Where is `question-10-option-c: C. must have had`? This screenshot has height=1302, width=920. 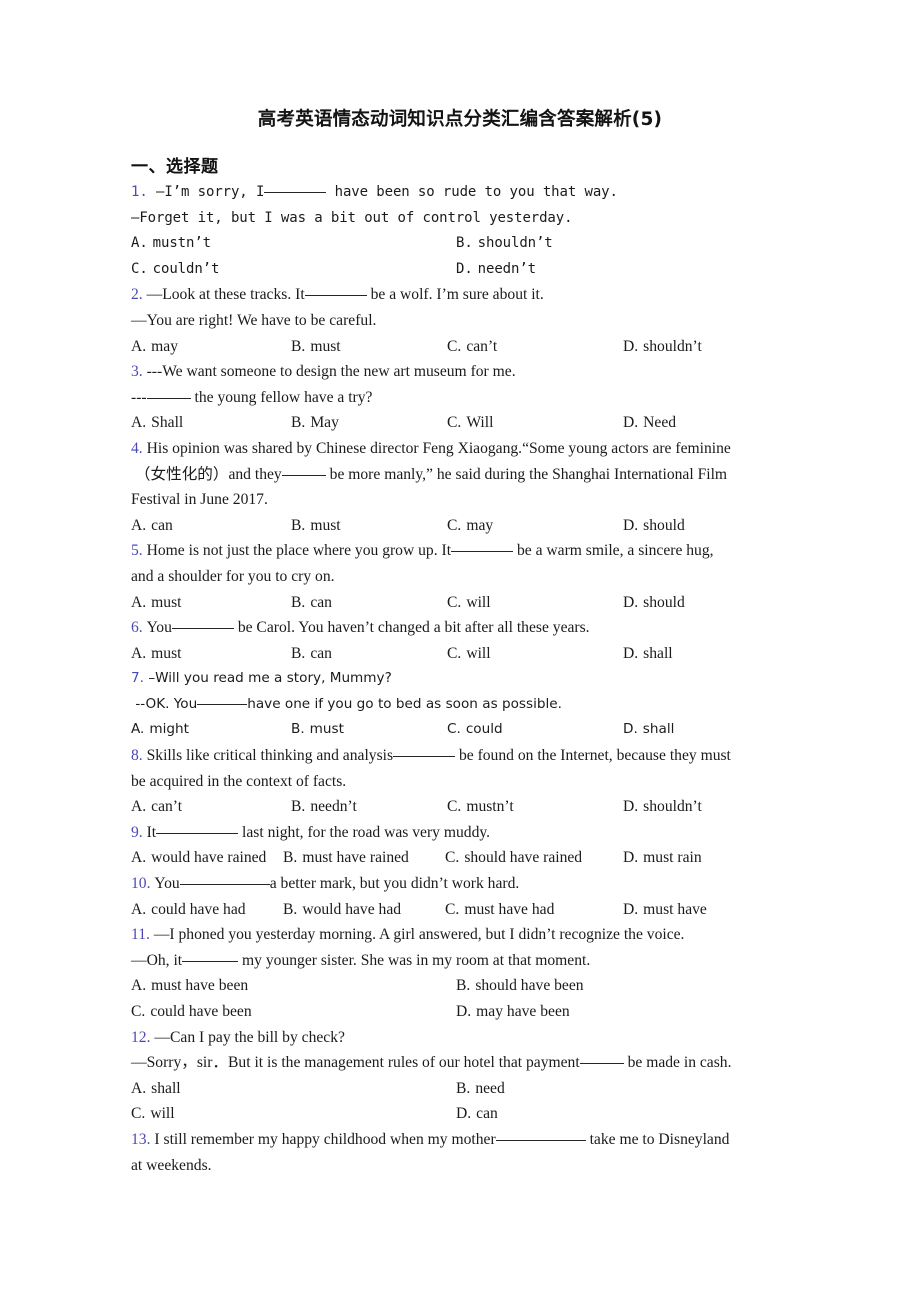 question-10-option-c: C. must have had is located at coordinates (499, 910).